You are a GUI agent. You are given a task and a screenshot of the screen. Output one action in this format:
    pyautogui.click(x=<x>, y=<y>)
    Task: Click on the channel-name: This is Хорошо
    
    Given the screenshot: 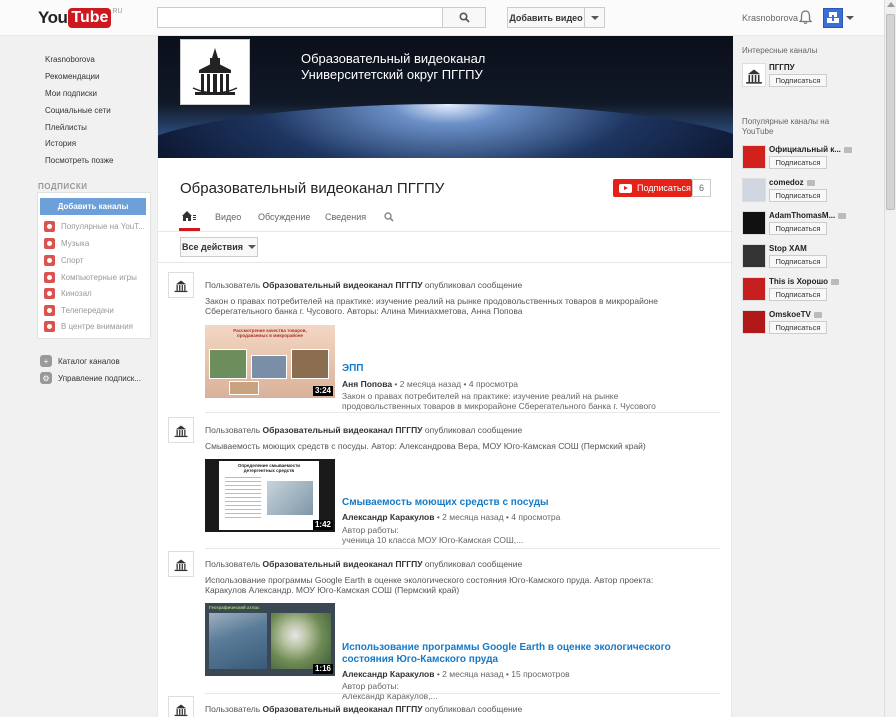 What is the action you would take?
    pyautogui.click(x=804, y=281)
    